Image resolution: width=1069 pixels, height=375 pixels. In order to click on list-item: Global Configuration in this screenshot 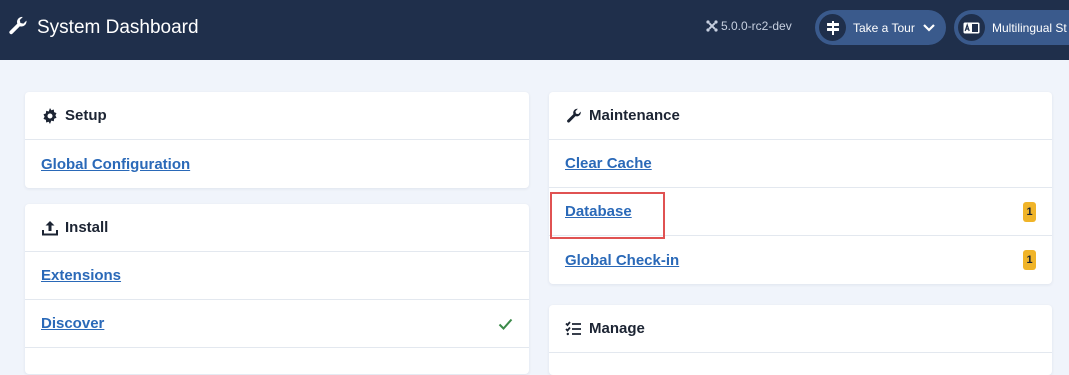, I will do `click(277, 164)`.